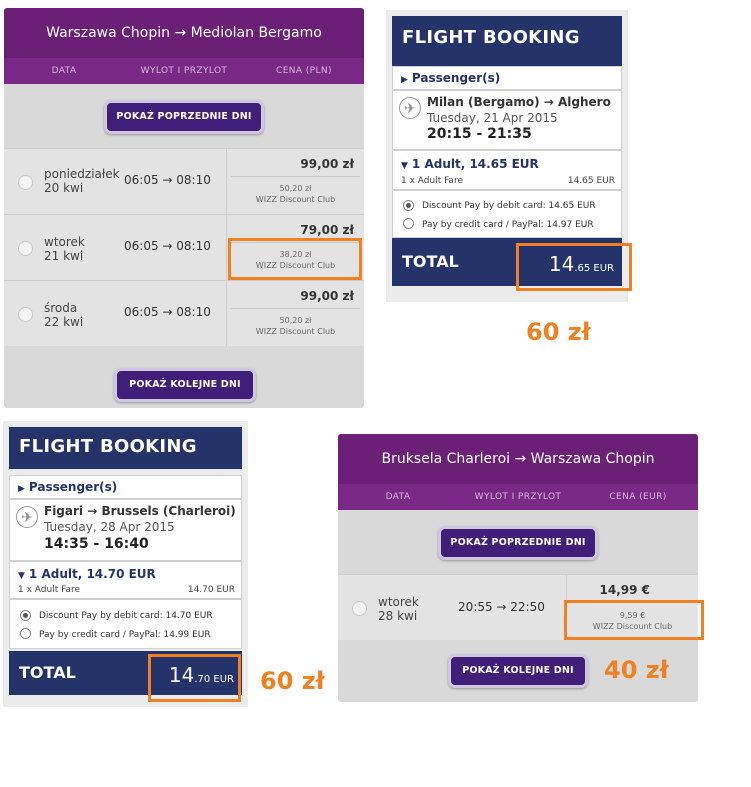  Describe the element at coordinates (82, 174) in the screenshot. I see `day-name: poniedziałek` at that location.